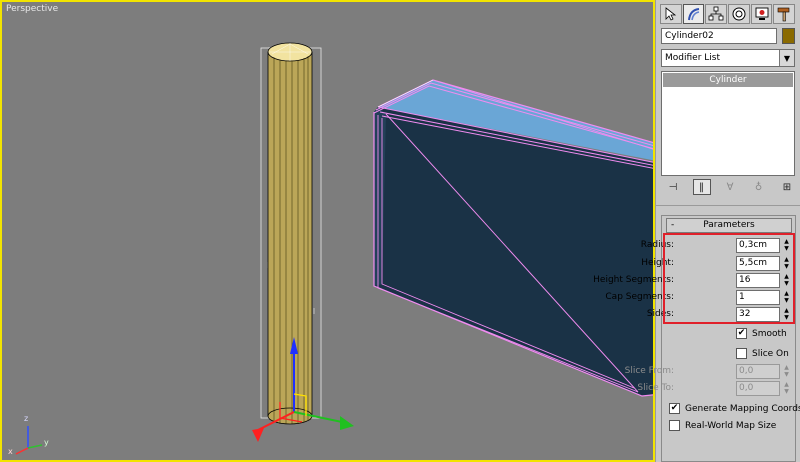 The width and height of the screenshot is (800, 462). I want to click on display-monitor-icon, so click(761, 13).